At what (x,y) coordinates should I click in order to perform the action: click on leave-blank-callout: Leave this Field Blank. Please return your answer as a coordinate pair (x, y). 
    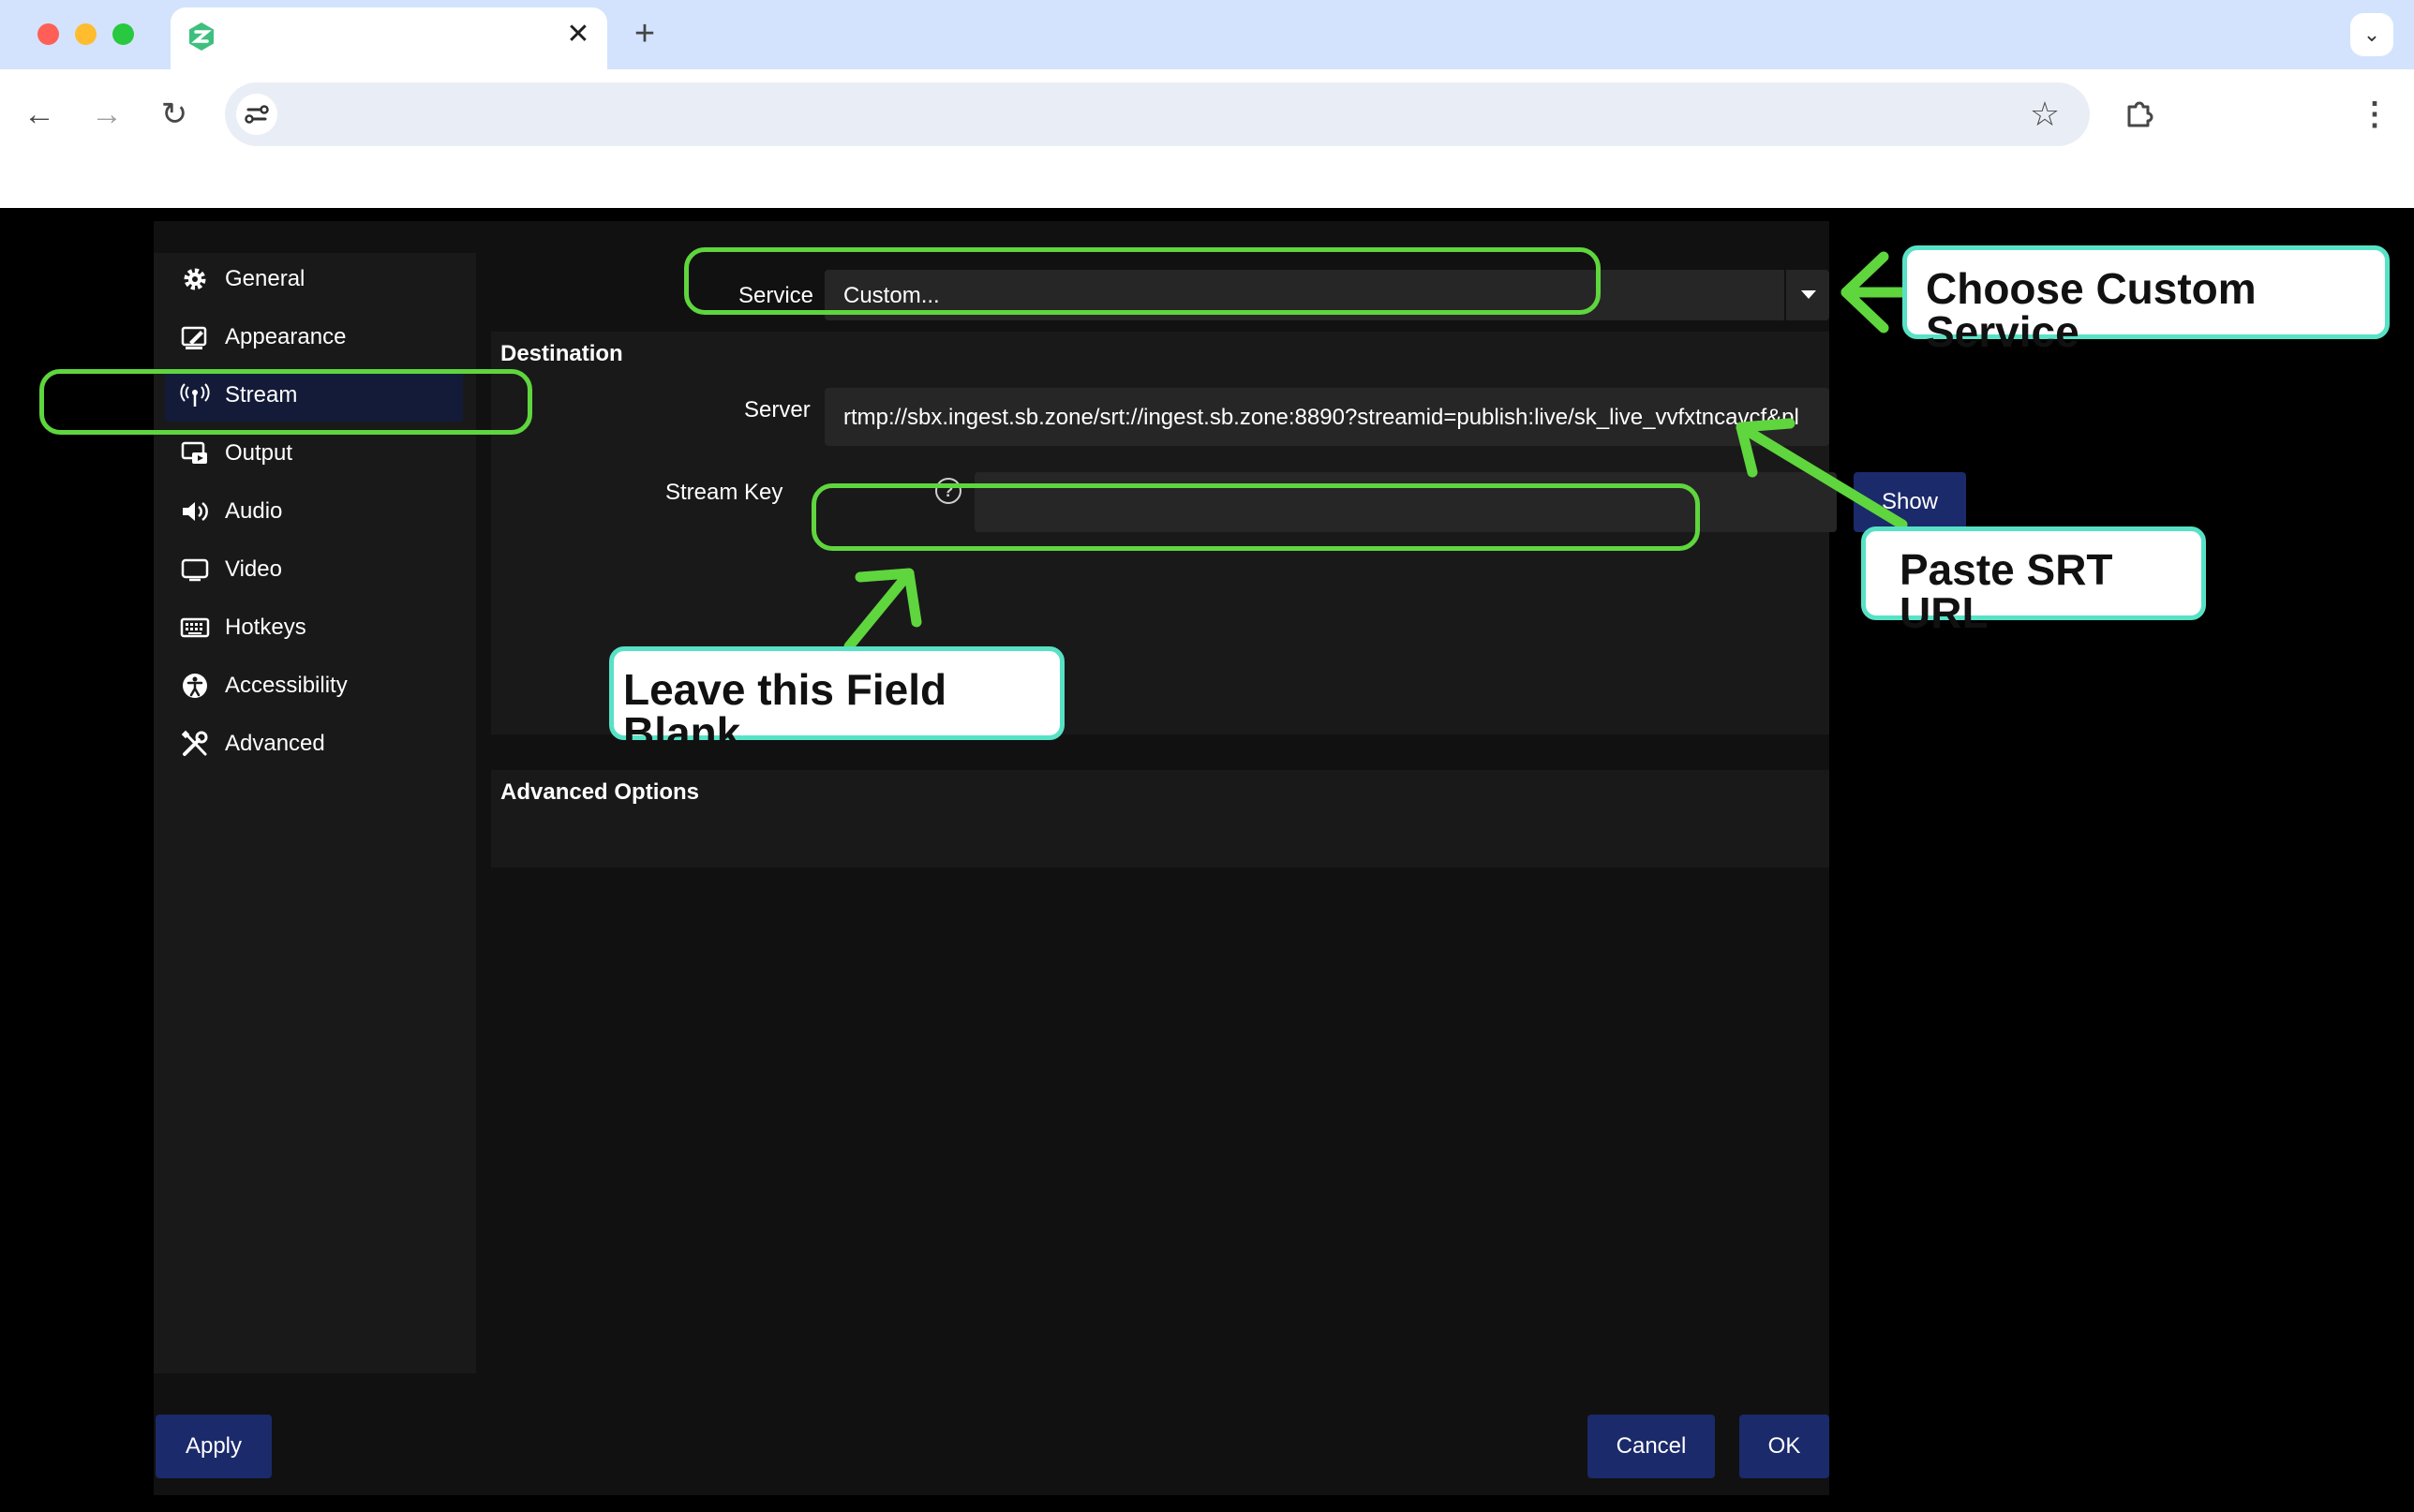
    Looking at the image, I should click on (837, 700).